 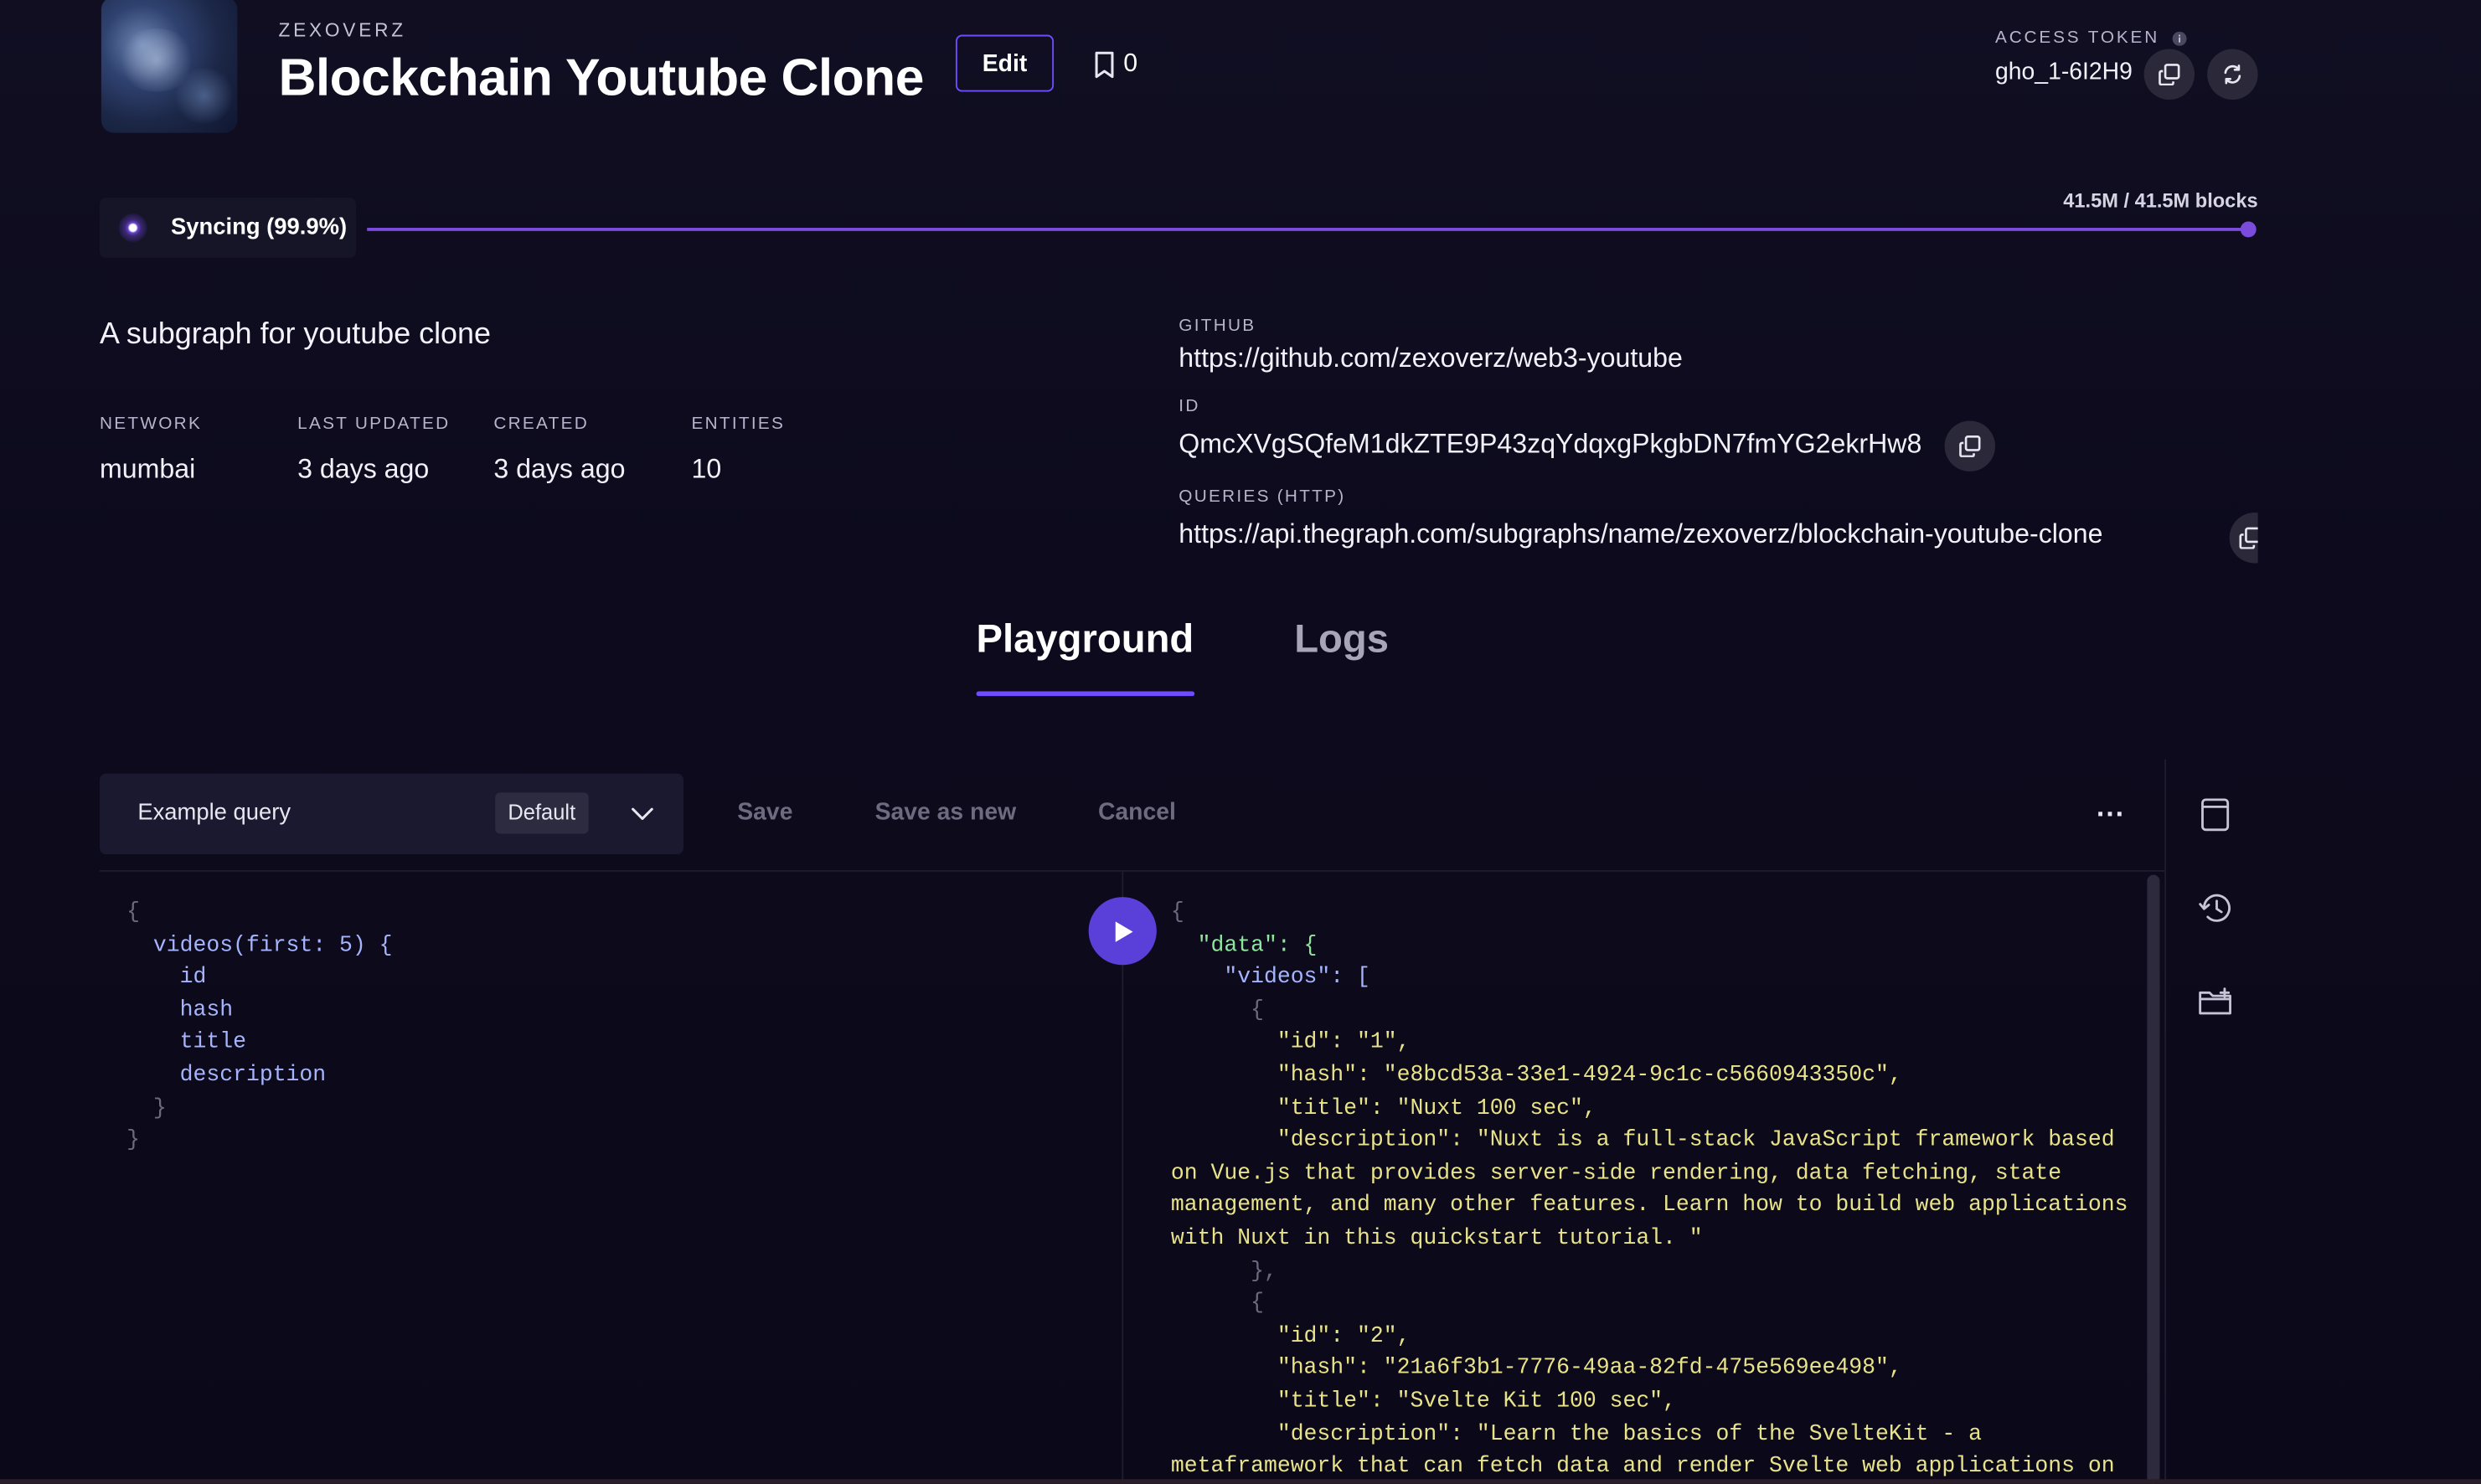 I want to click on query-default-badge: Default, so click(x=542, y=813).